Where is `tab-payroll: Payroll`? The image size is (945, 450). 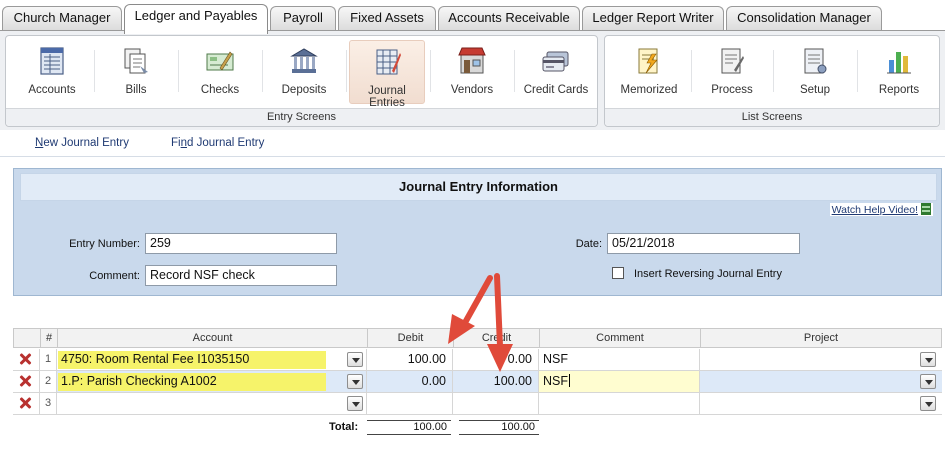 tab-payroll: Payroll is located at coordinates (303, 18).